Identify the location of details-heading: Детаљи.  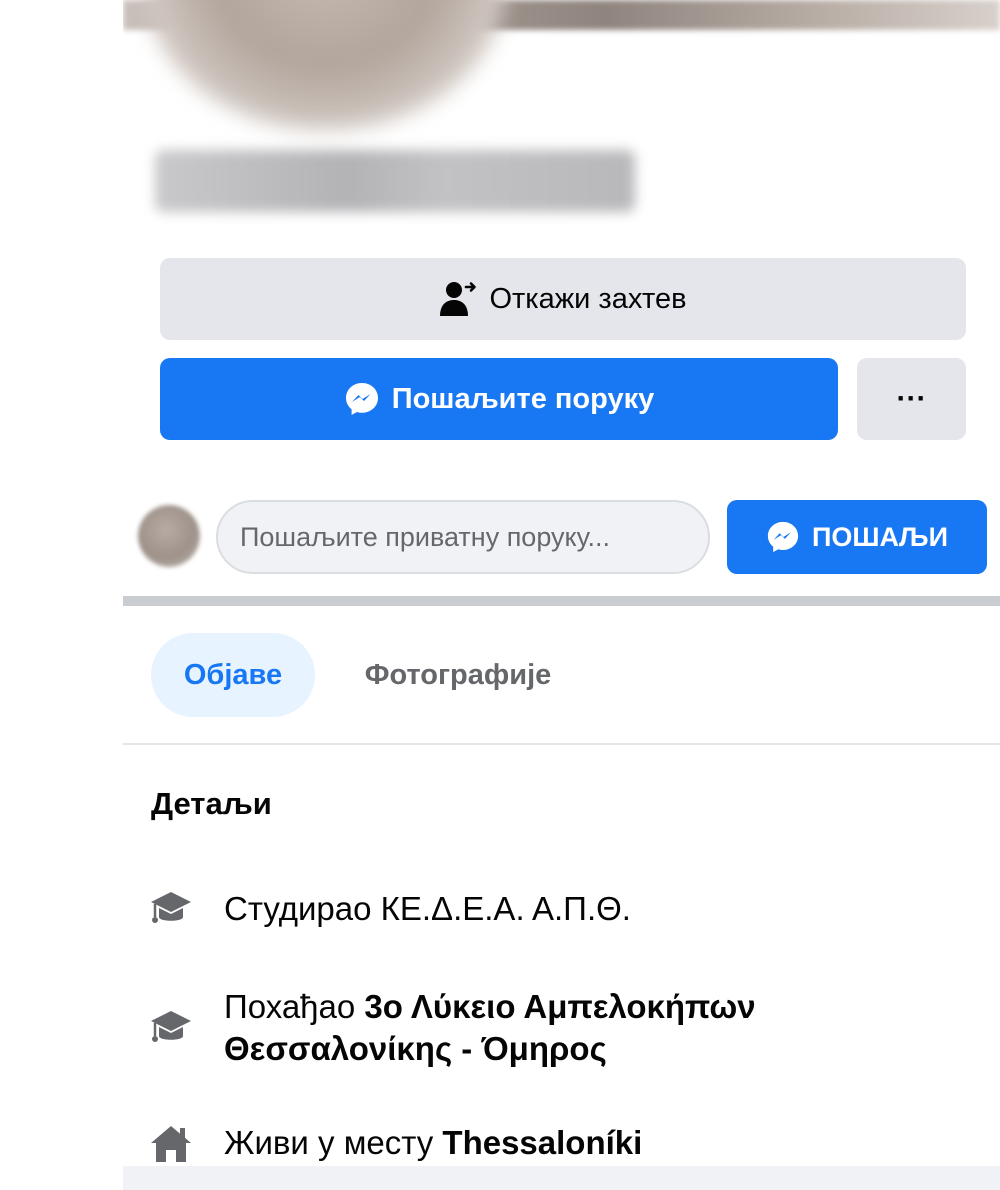
(211, 803).